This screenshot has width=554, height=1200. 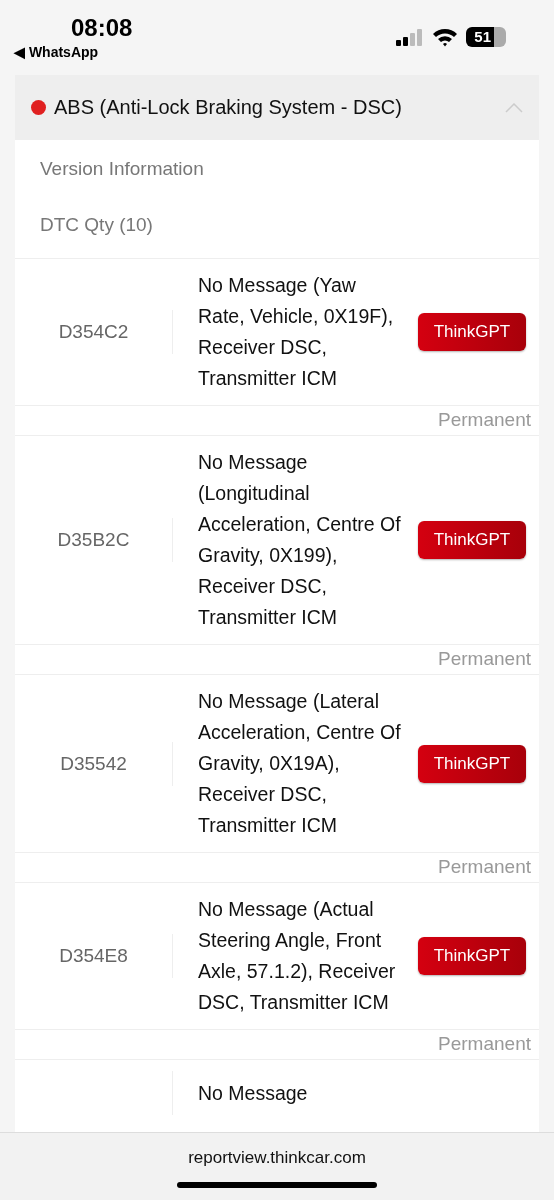 What do you see at coordinates (296, 332) in the screenshot?
I see `dtc-description: No Message (Yaw Rate, Vehicle, 0X19F), Receiver DSC, Transmitter ICM` at bounding box center [296, 332].